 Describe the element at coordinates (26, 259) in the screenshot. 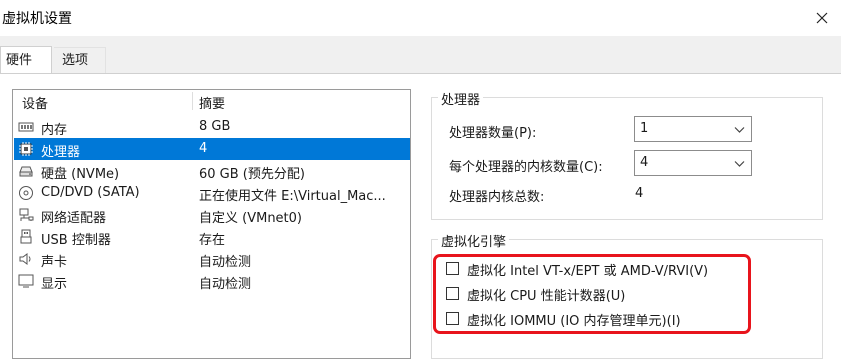

I see `sound-card-icon` at that location.